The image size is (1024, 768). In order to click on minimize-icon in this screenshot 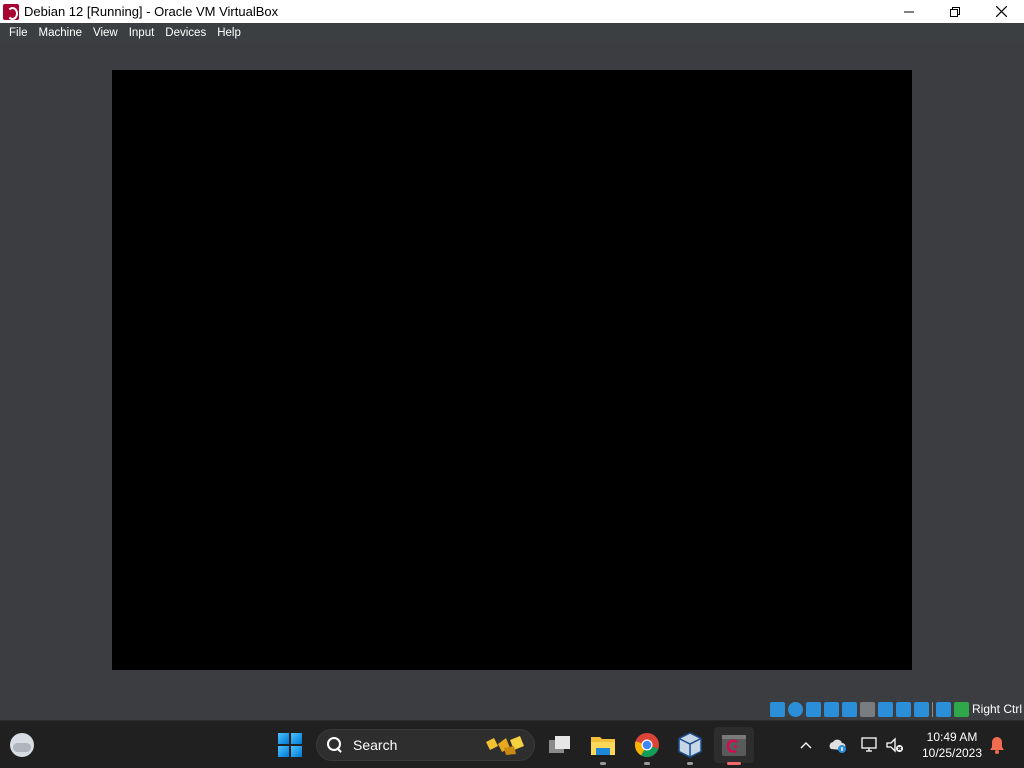, I will do `click(909, 11)`.